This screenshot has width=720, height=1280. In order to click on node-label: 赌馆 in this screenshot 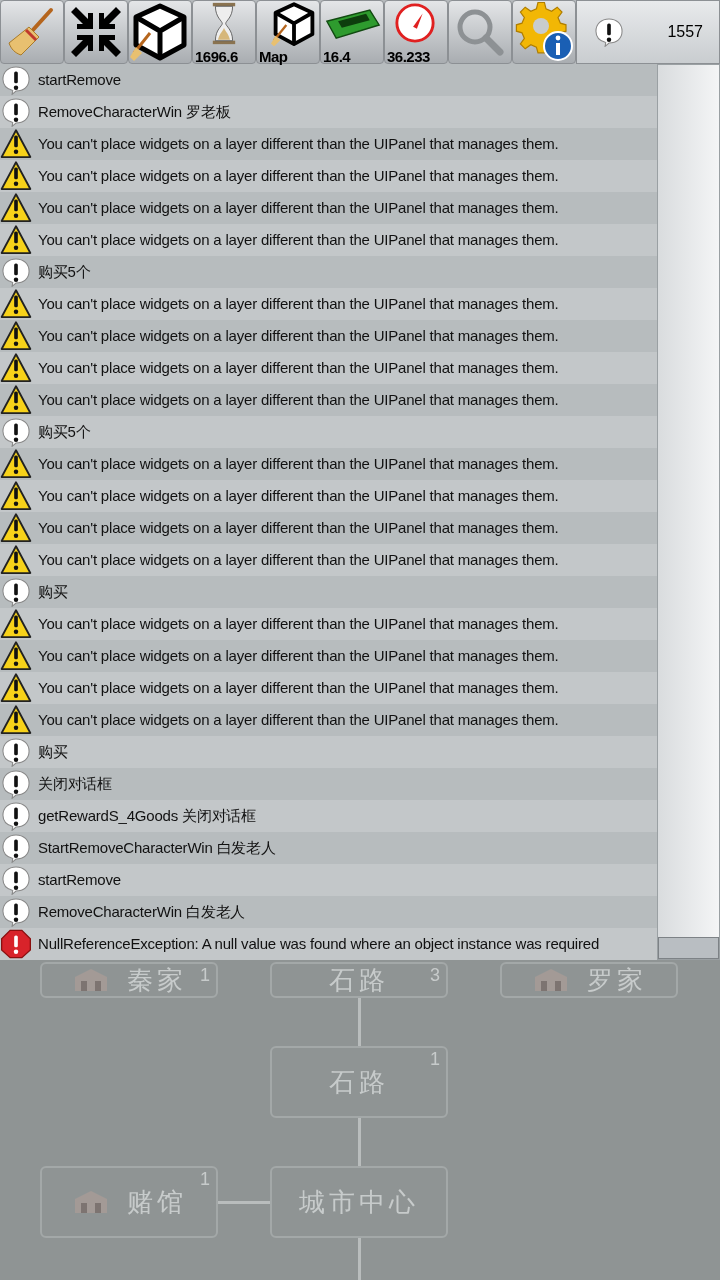, I will do `click(157, 1202)`.